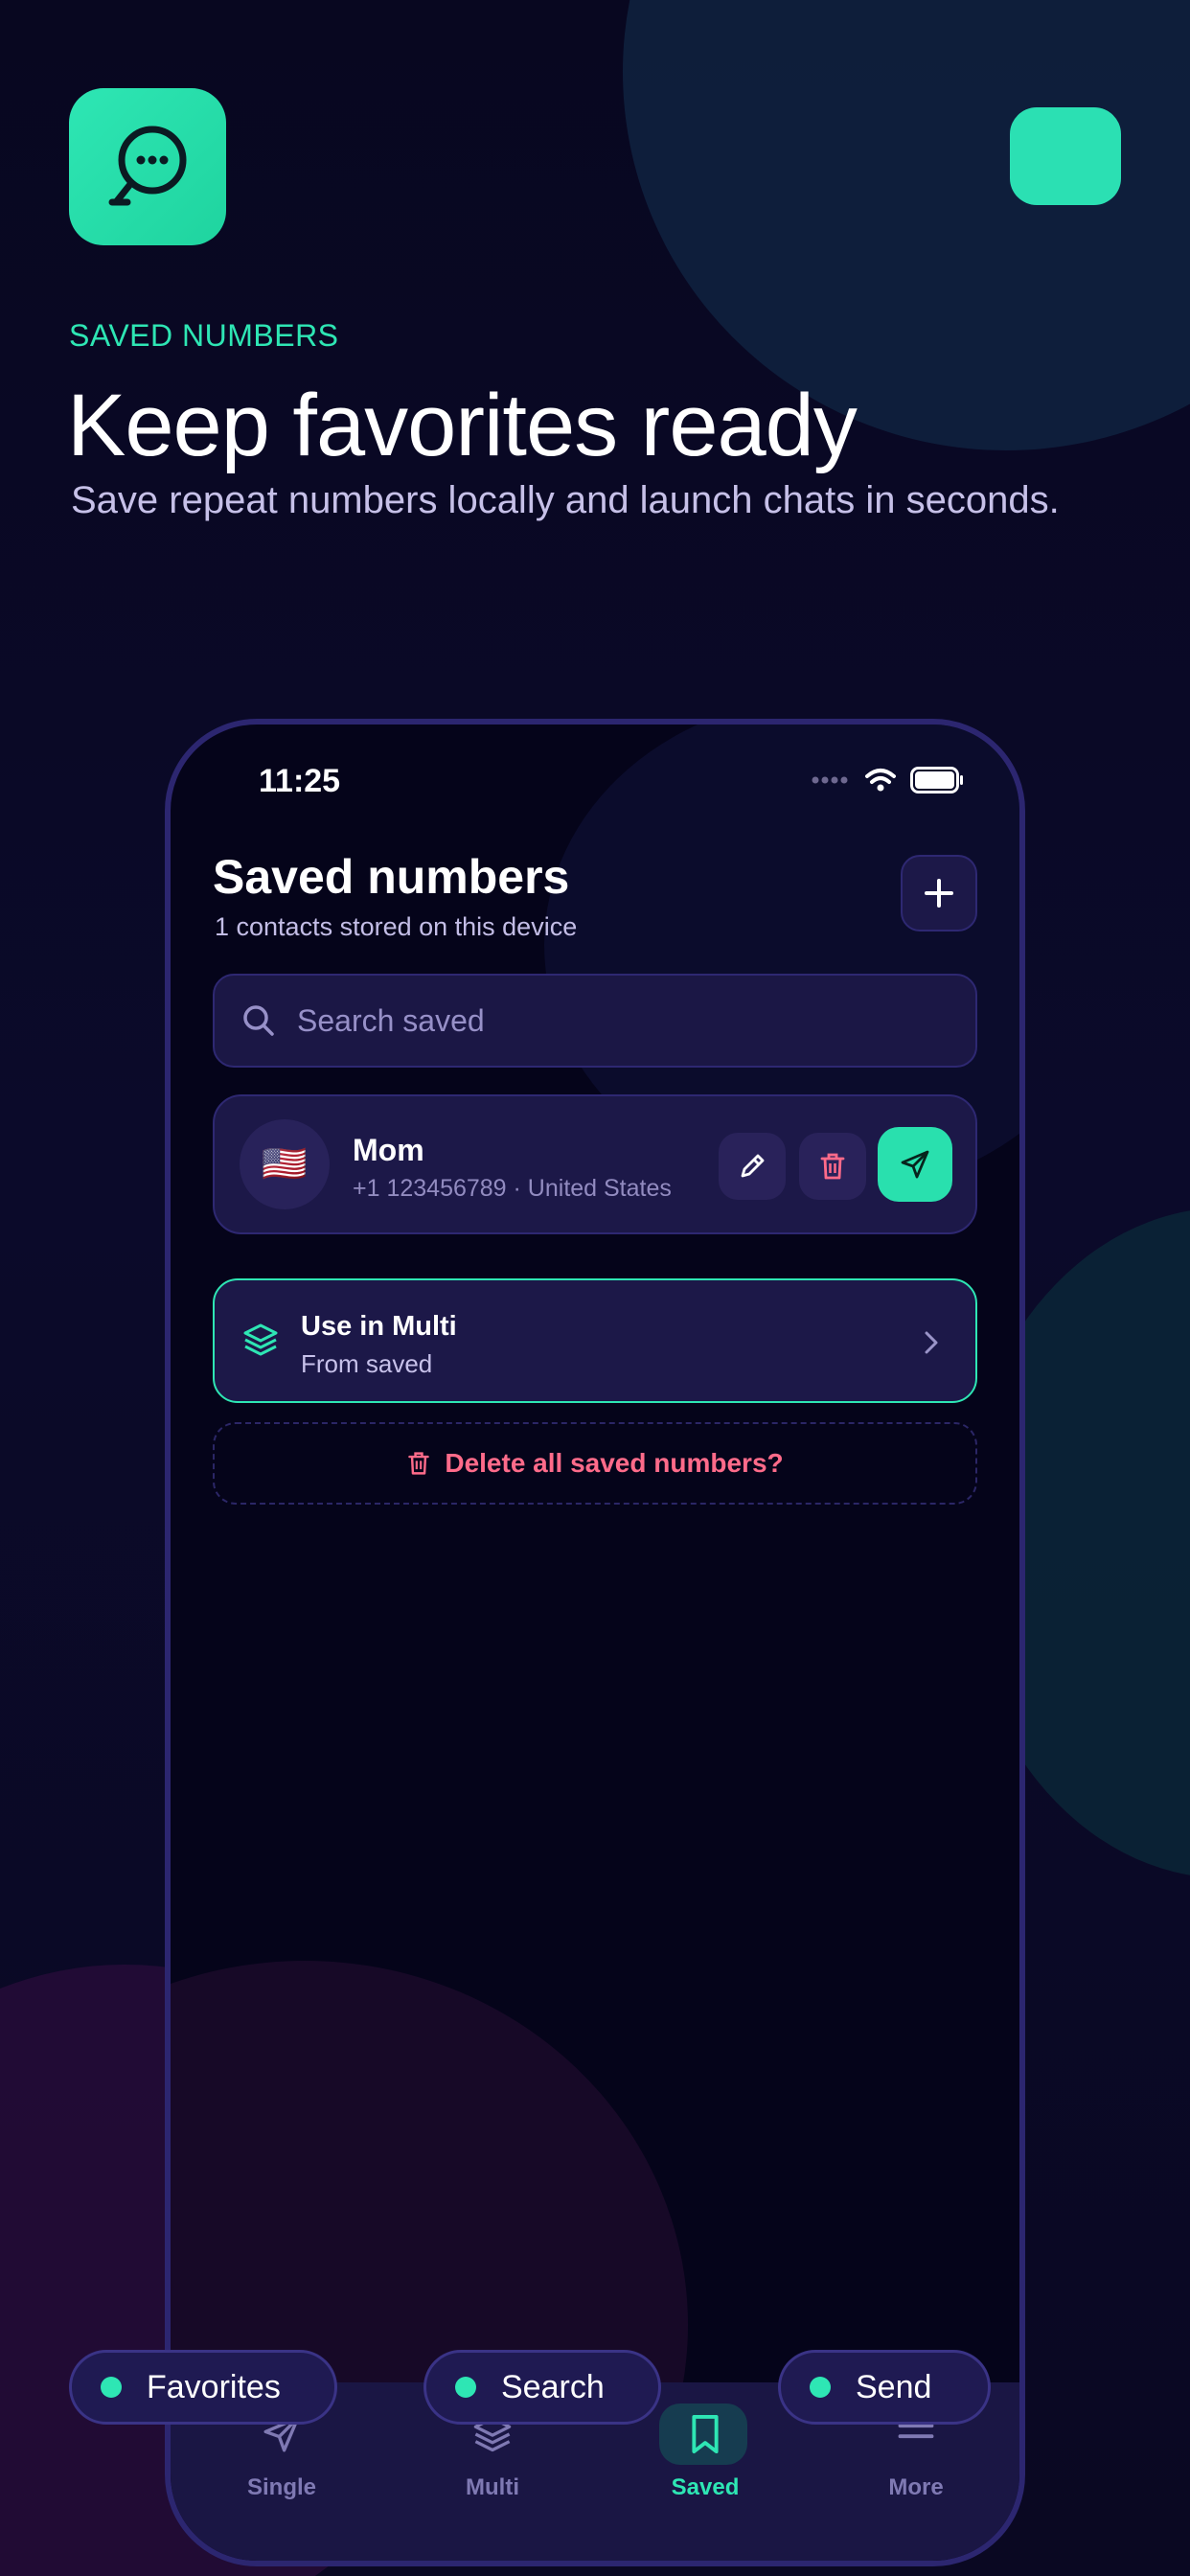  What do you see at coordinates (463, 425) in the screenshot?
I see `headline: Keep favorites ready` at bounding box center [463, 425].